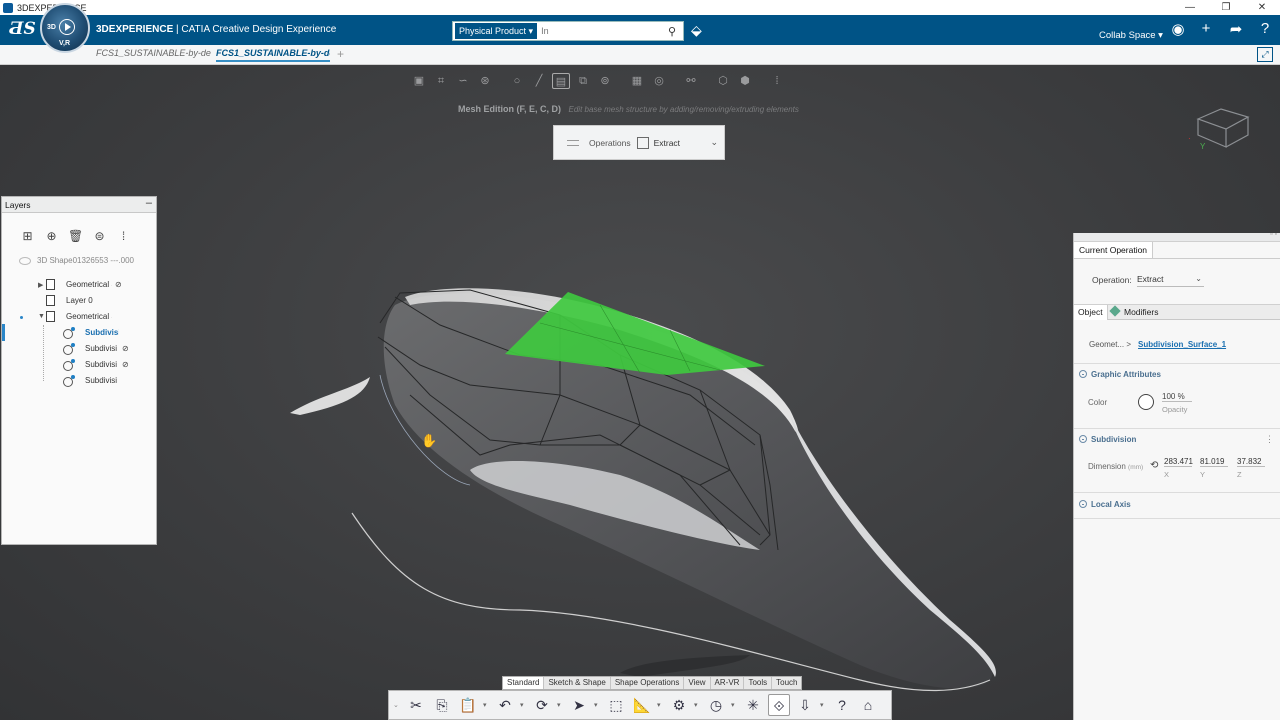 The height and width of the screenshot is (720, 1280). What do you see at coordinates (463, 81) in the screenshot?
I see `curve-icon: ∽` at bounding box center [463, 81].